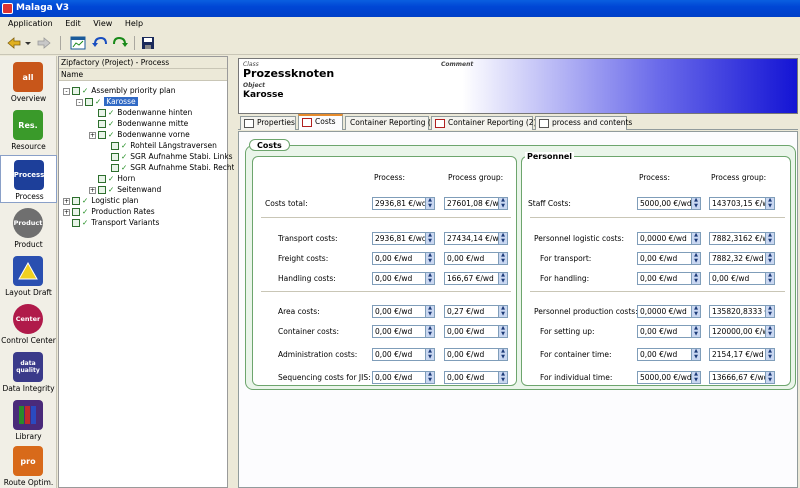  What do you see at coordinates (138, 123) in the screenshot?
I see `tree-node: ✓ Bodenwanne mitte` at bounding box center [138, 123].